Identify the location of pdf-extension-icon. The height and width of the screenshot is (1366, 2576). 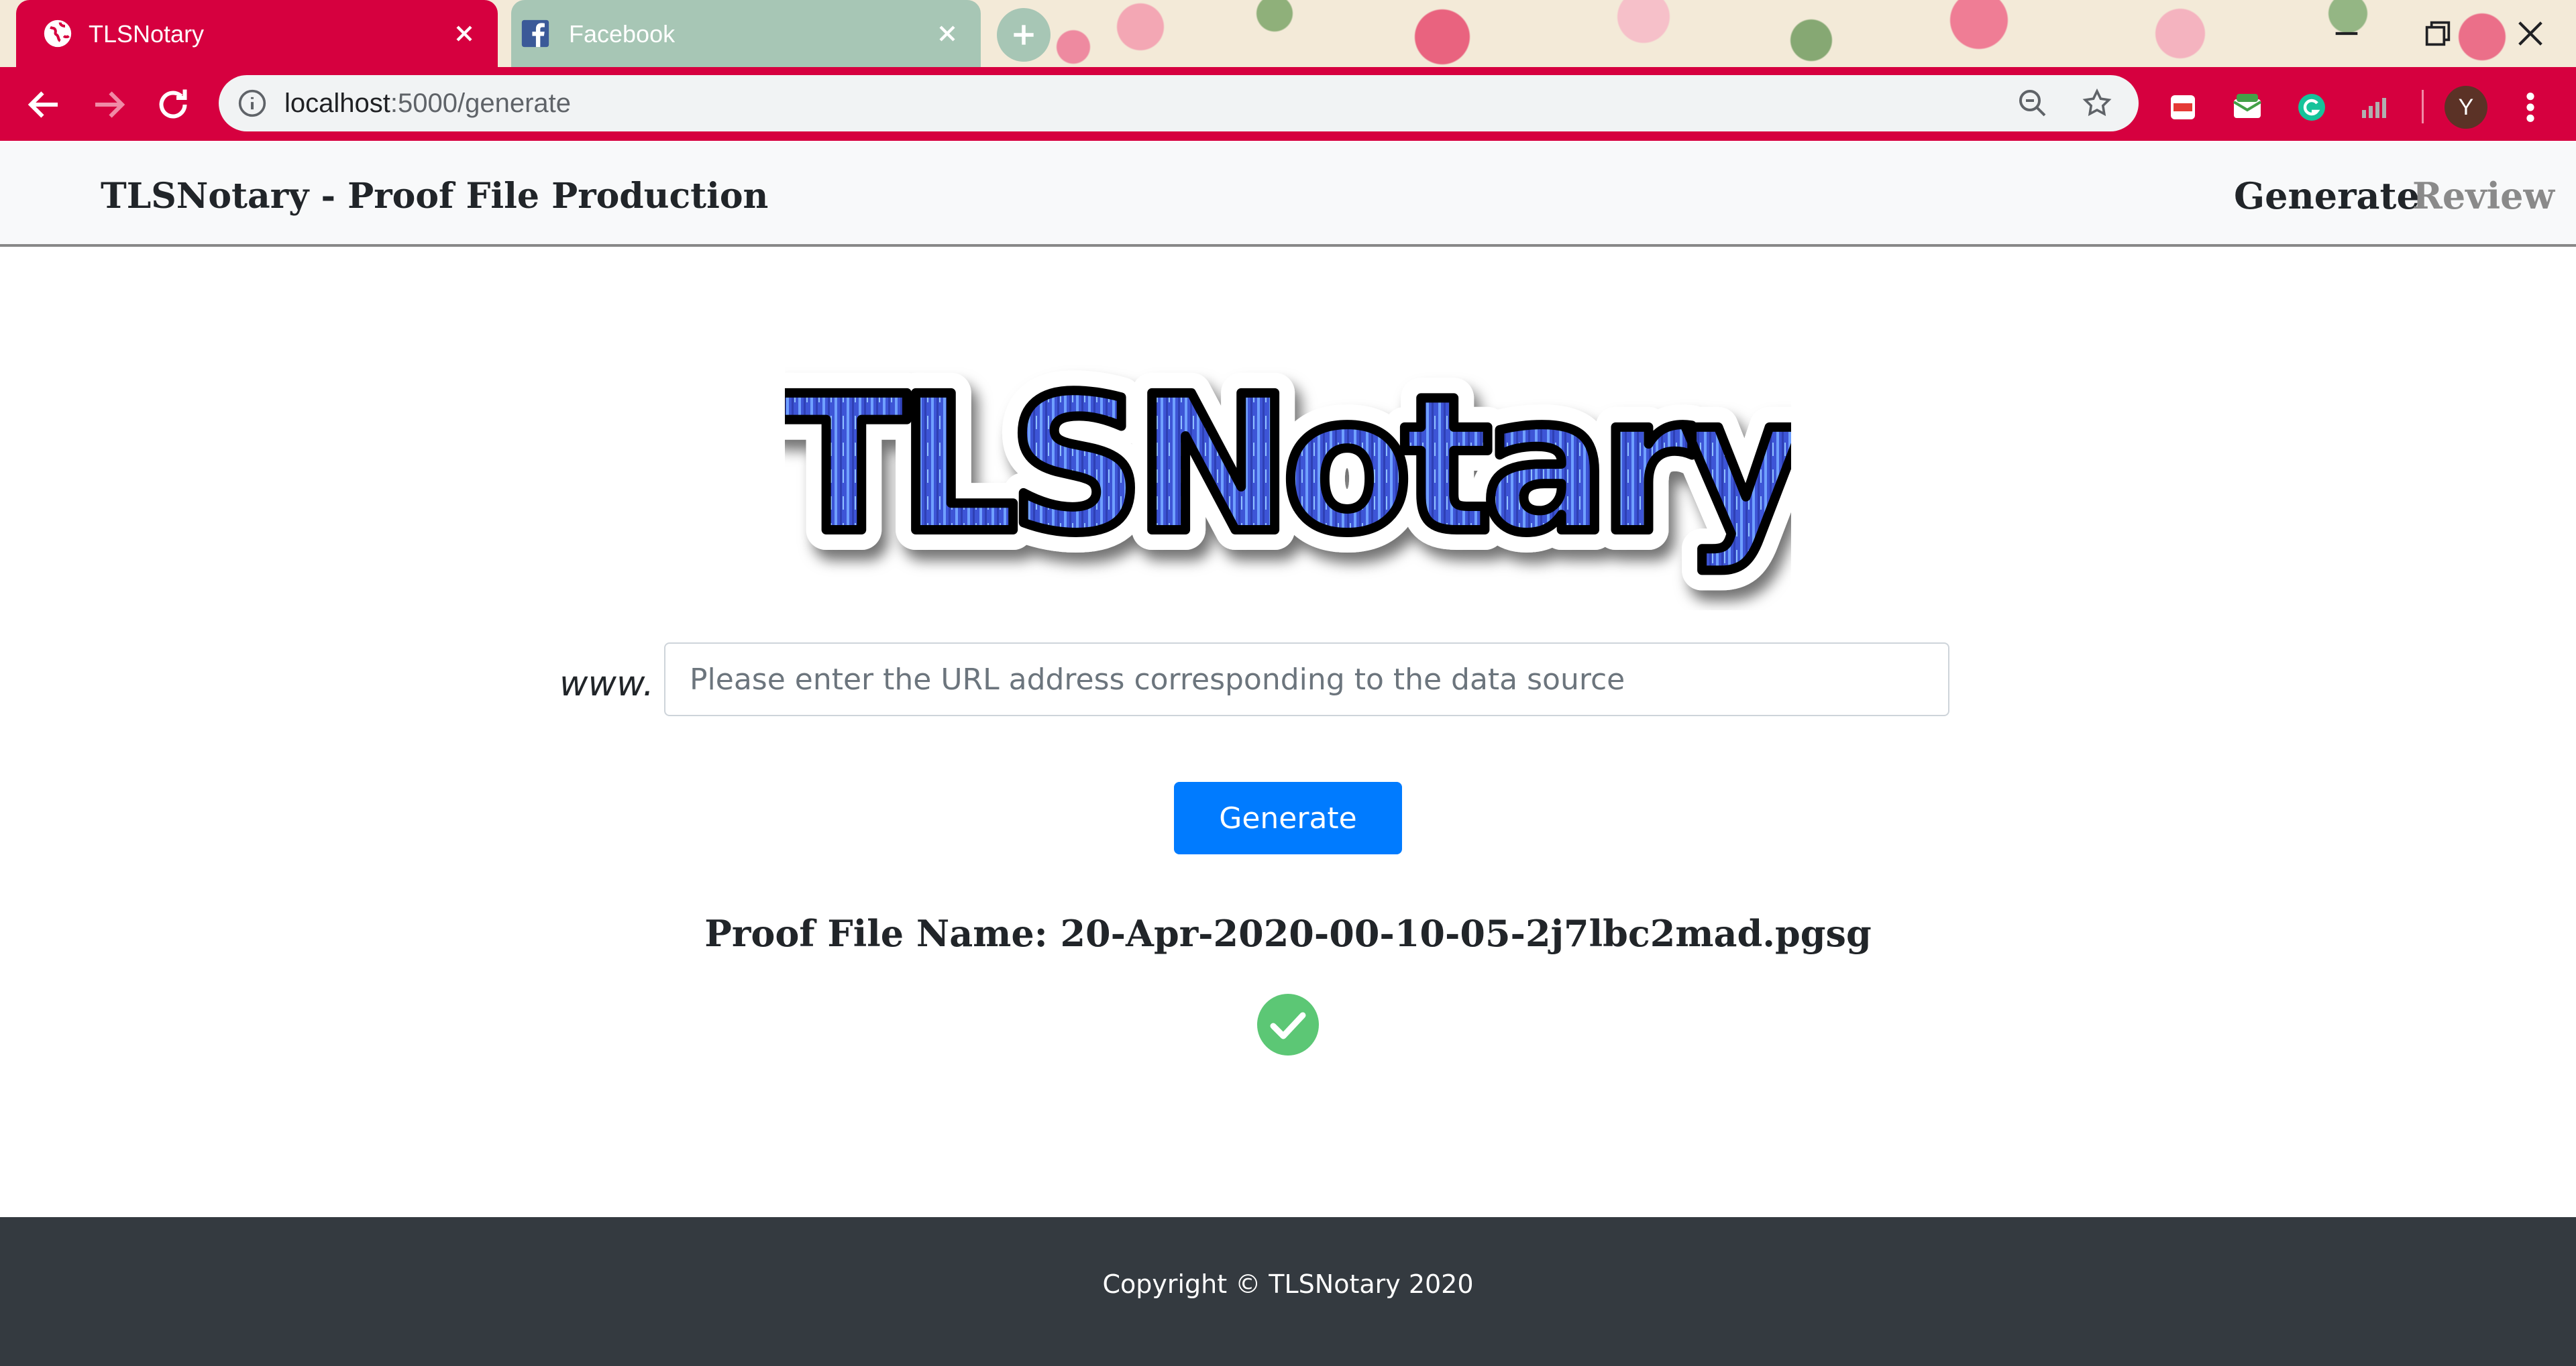
(2183, 107).